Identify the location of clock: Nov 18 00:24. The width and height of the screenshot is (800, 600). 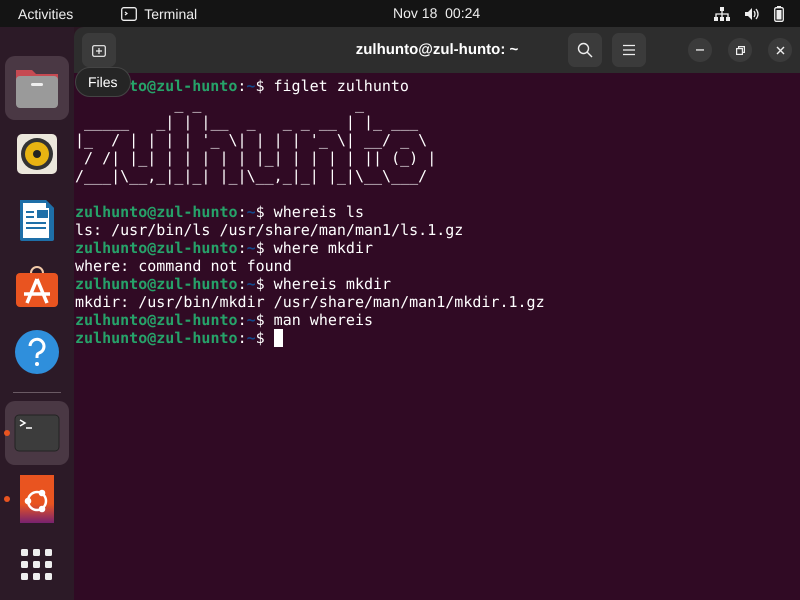
(436, 13).